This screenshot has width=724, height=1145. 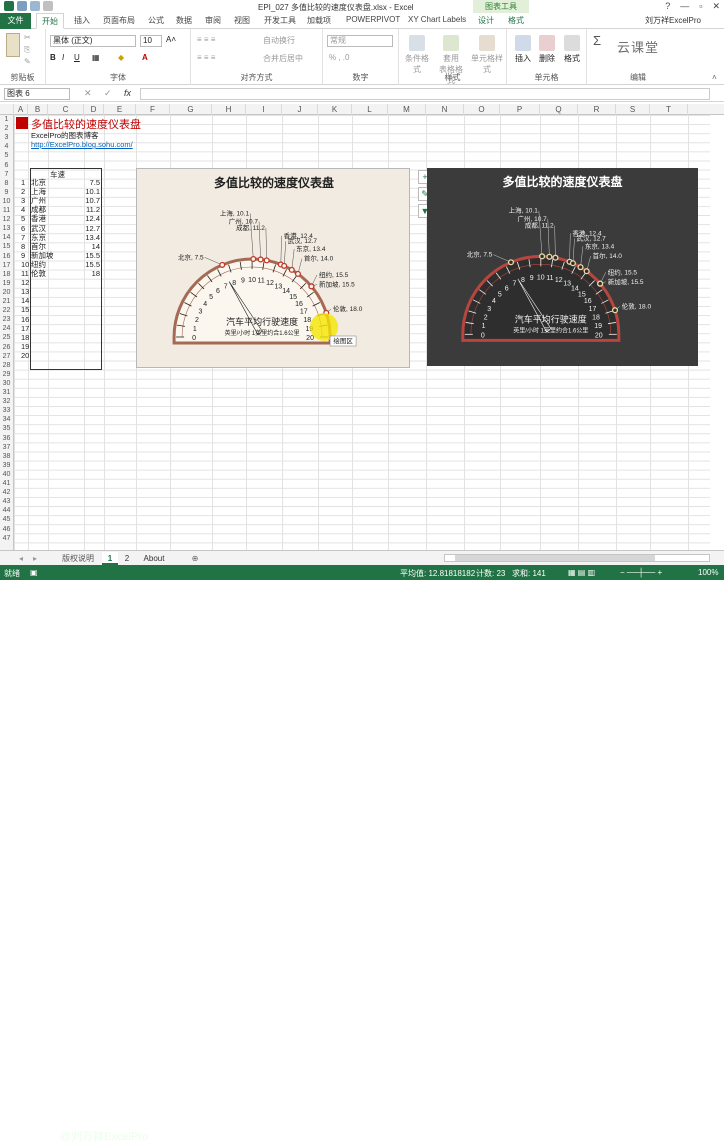 I want to click on row-header: 46, so click(x=6, y=529).